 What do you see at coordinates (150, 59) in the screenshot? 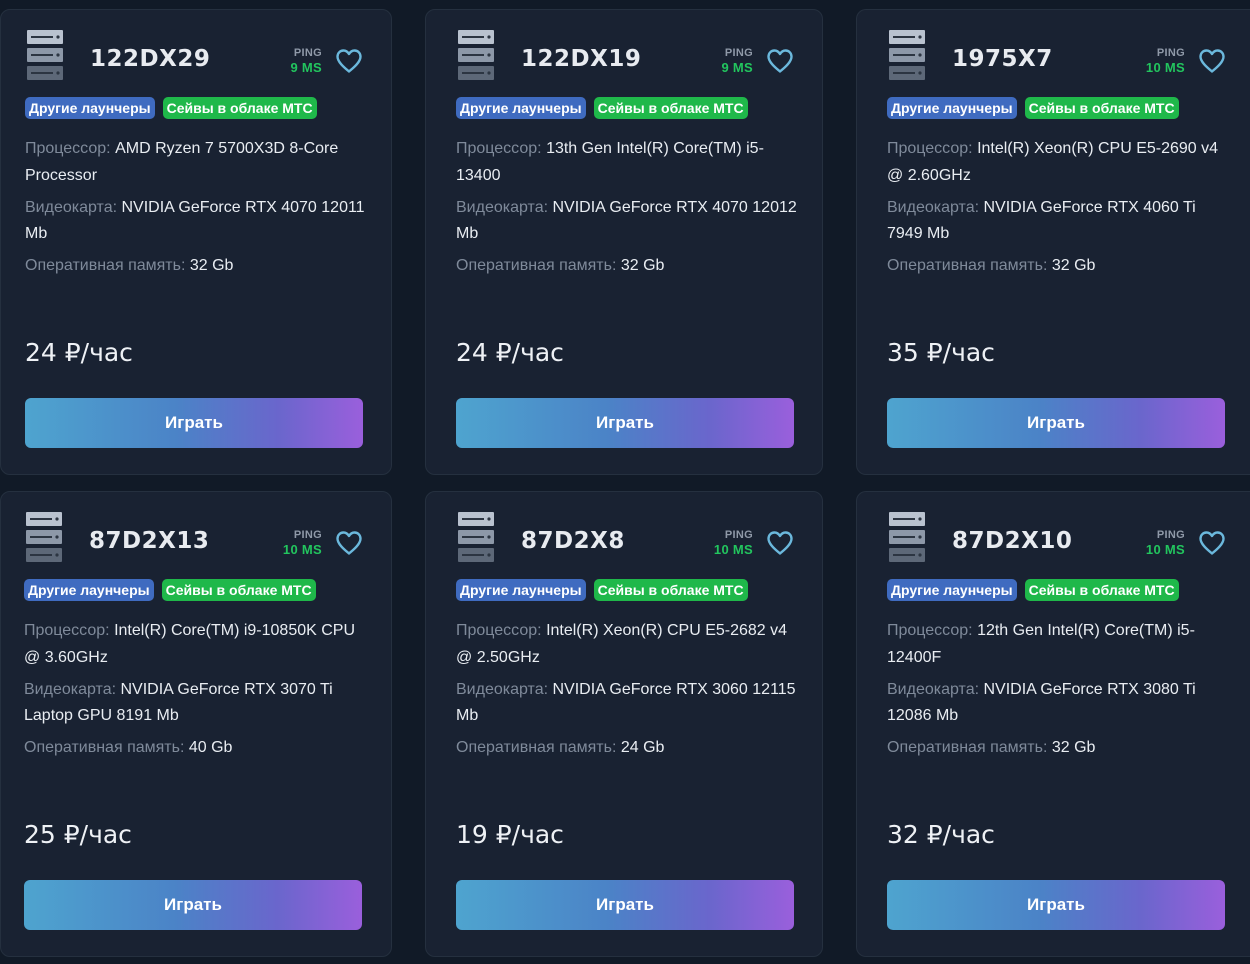
I see `server-name: 122DX29` at bounding box center [150, 59].